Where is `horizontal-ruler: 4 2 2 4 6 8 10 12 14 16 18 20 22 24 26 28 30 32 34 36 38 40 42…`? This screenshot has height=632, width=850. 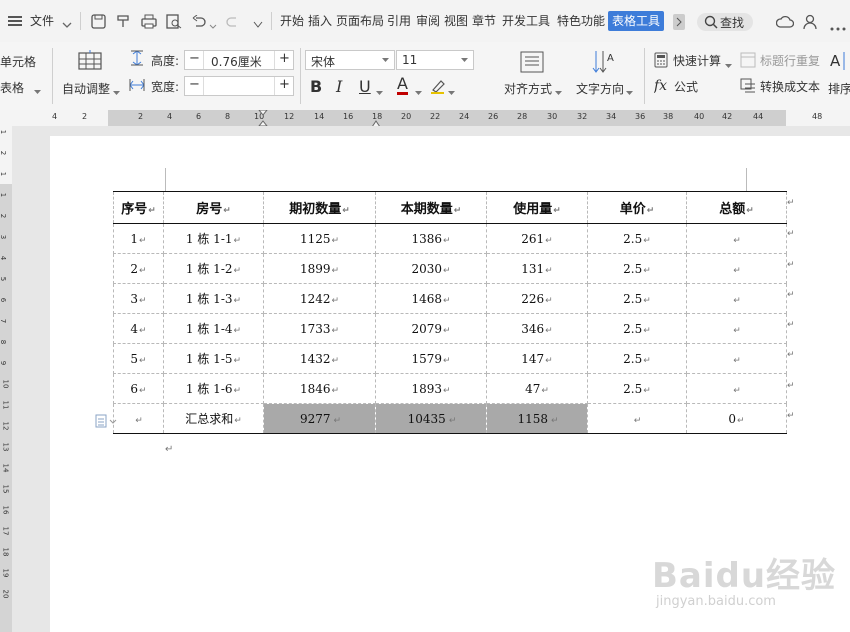
horizontal-ruler: 4 2 2 4 6 8 10 12 14 16 18 20 22 24 26 28 30 32 34 36 38 40 42… is located at coordinates (425, 118).